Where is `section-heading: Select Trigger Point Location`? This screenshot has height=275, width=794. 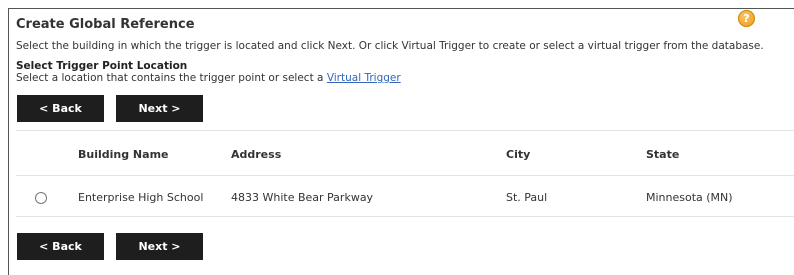
section-heading: Select Trigger Point Location is located at coordinates (102, 66).